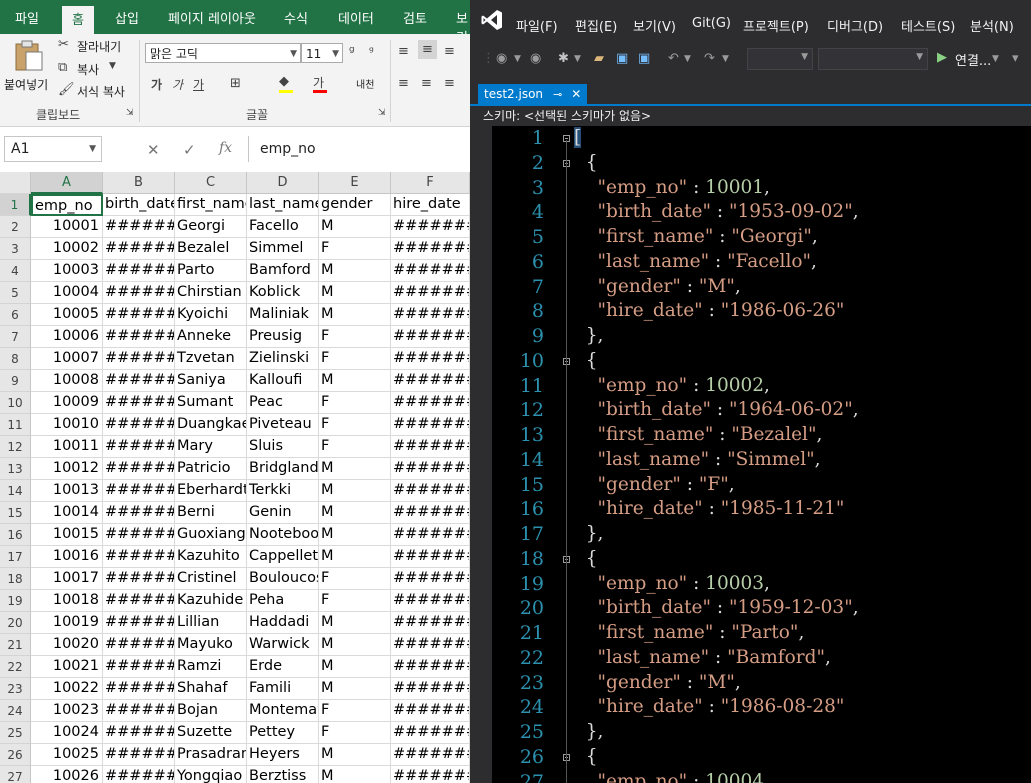  Describe the element at coordinates (112, 66) in the screenshot. I see `copy-dropdown-icon: ▼` at that location.